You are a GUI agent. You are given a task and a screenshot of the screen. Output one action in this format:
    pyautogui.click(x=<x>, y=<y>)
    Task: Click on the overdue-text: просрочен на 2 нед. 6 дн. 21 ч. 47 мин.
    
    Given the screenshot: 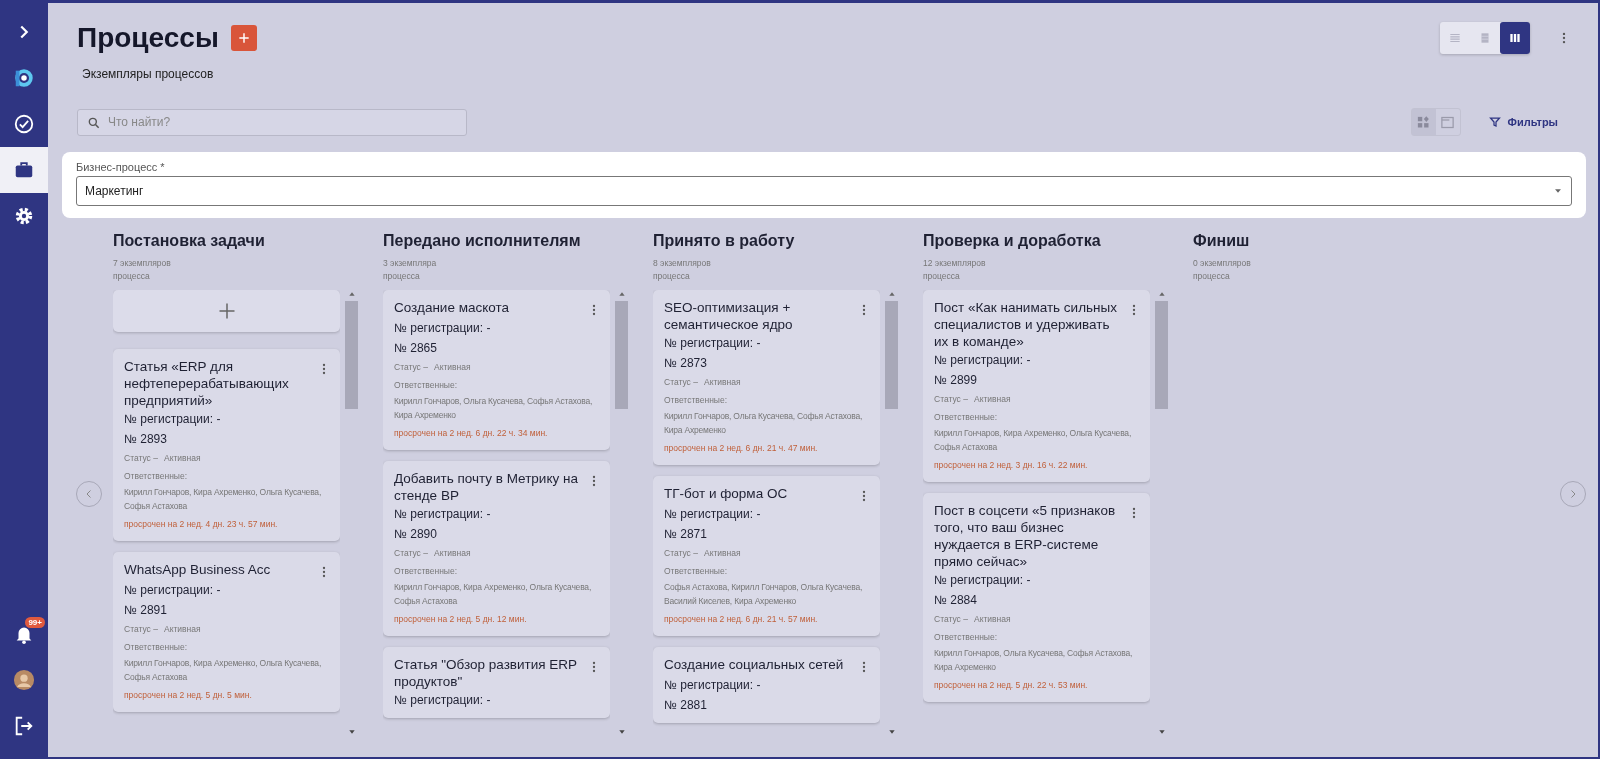 What is the action you would take?
    pyautogui.click(x=741, y=448)
    